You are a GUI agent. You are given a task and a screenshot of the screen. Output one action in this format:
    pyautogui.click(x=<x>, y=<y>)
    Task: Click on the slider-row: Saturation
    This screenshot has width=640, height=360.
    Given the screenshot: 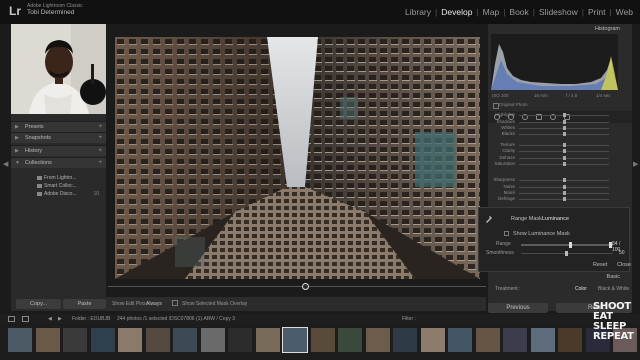 What is the action you would take?
    pyautogui.click(x=560, y=164)
    